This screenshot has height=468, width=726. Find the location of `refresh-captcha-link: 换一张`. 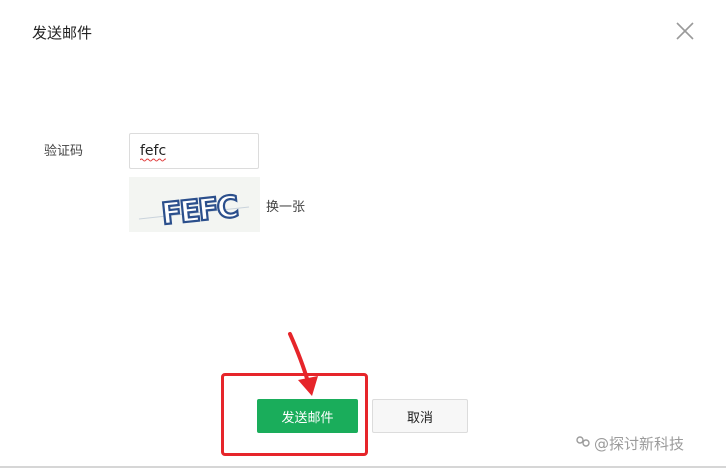

refresh-captcha-link: 换一张 is located at coordinates (285, 205).